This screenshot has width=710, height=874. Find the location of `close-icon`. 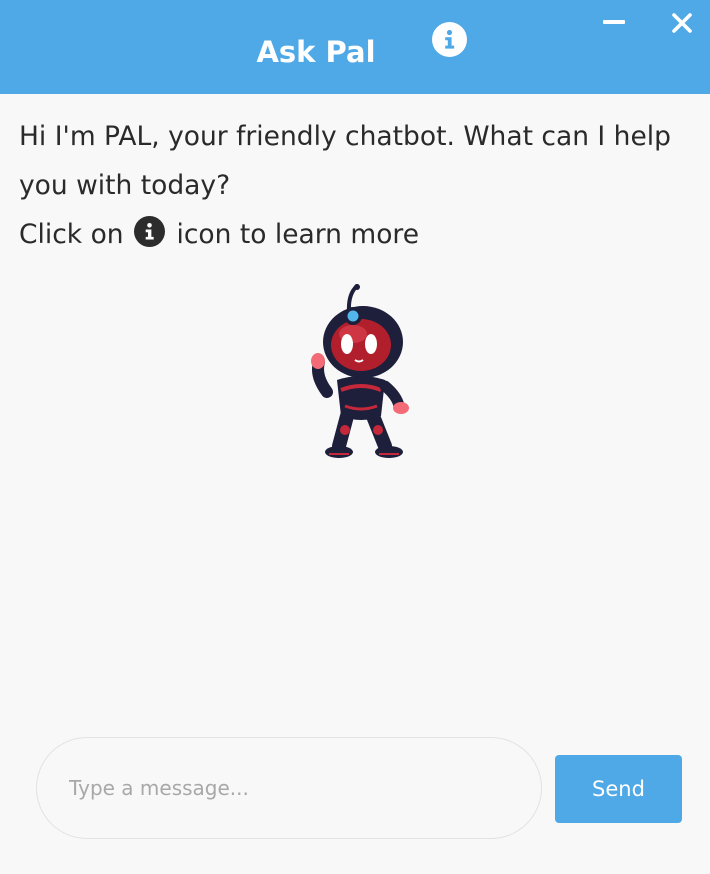

close-icon is located at coordinates (682, 23).